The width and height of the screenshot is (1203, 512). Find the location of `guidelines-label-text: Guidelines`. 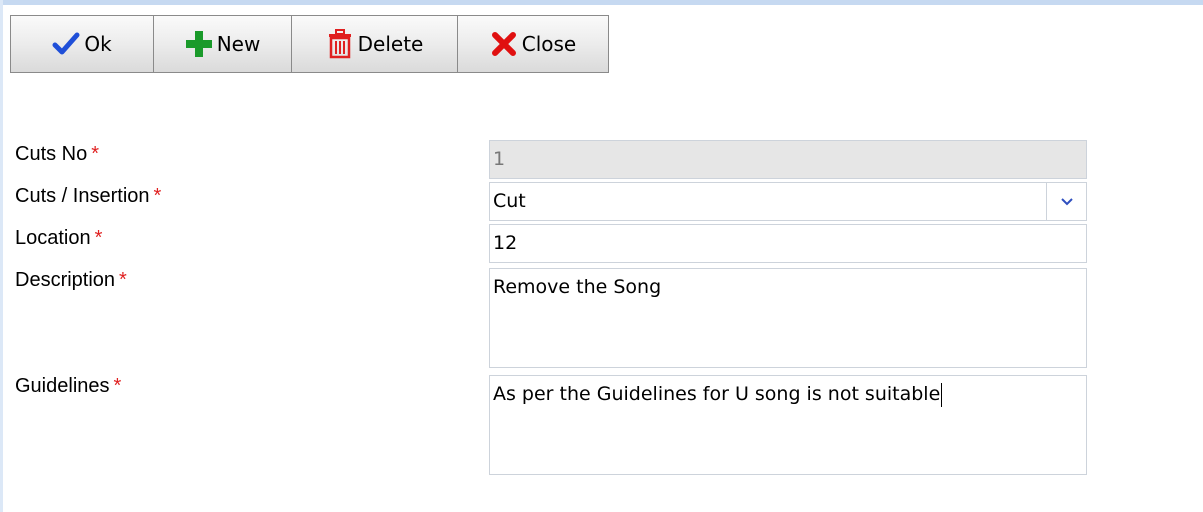

guidelines-label-text: Guidelines is located at coordinates (62, 386).